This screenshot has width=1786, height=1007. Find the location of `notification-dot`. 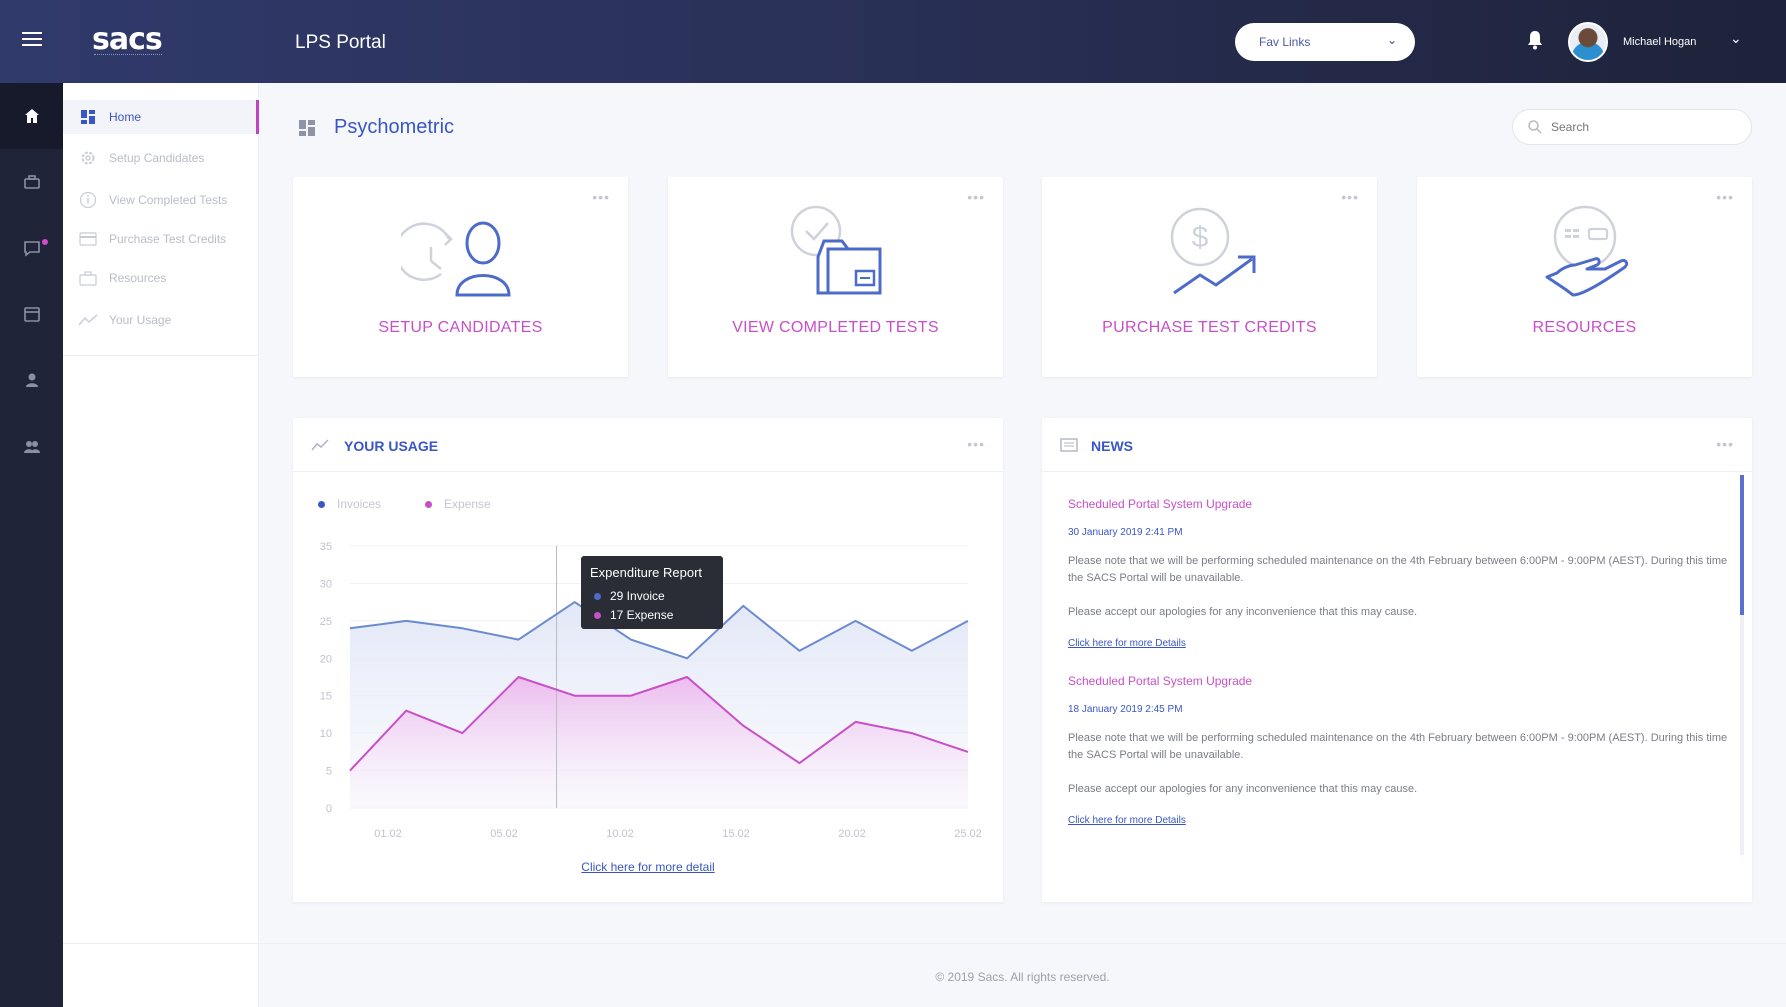

notification-dot is located at coordinates (45, 242).